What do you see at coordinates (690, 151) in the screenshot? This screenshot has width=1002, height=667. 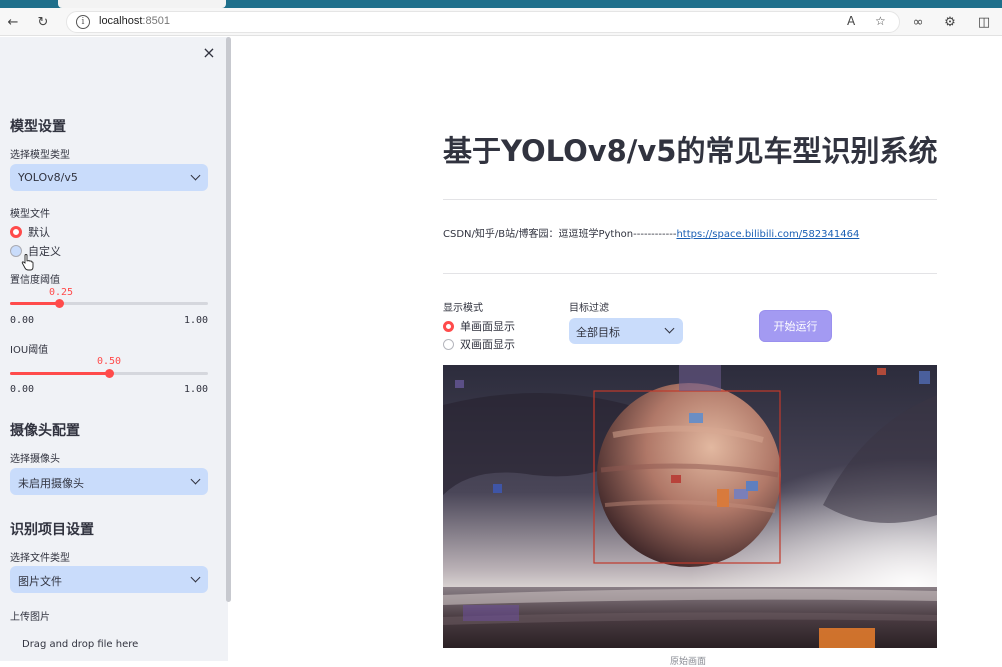 I see `page-title: 基于YOLOv8/v5的常见车型识别系统` at bounding box center [690, 151].